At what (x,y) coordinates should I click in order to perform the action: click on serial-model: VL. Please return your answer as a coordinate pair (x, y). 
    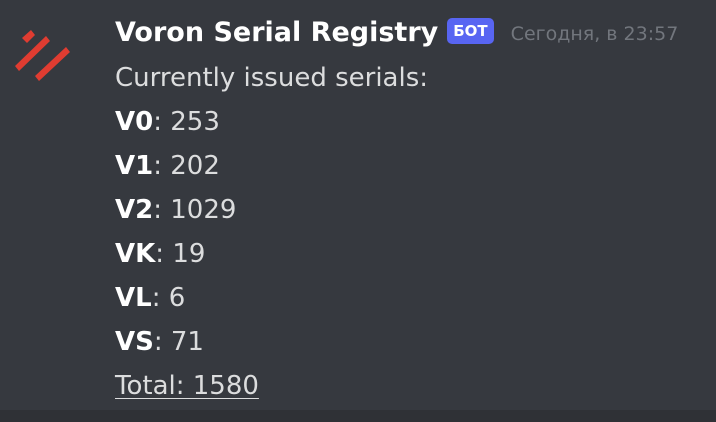
    Looking at the image, I should click on (133, 298).